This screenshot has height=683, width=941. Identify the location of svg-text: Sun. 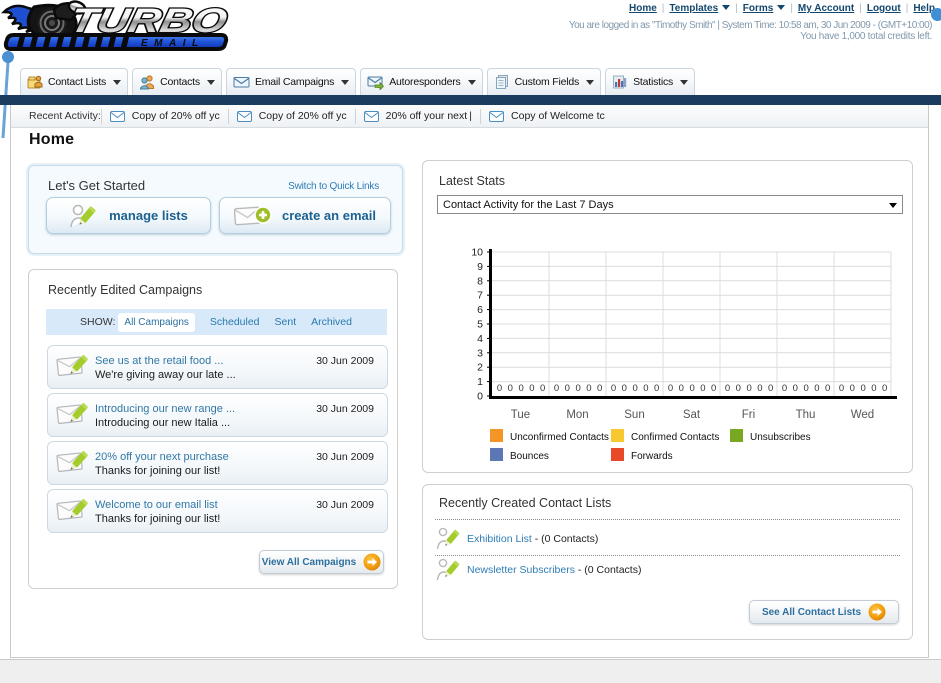
(634, 415).